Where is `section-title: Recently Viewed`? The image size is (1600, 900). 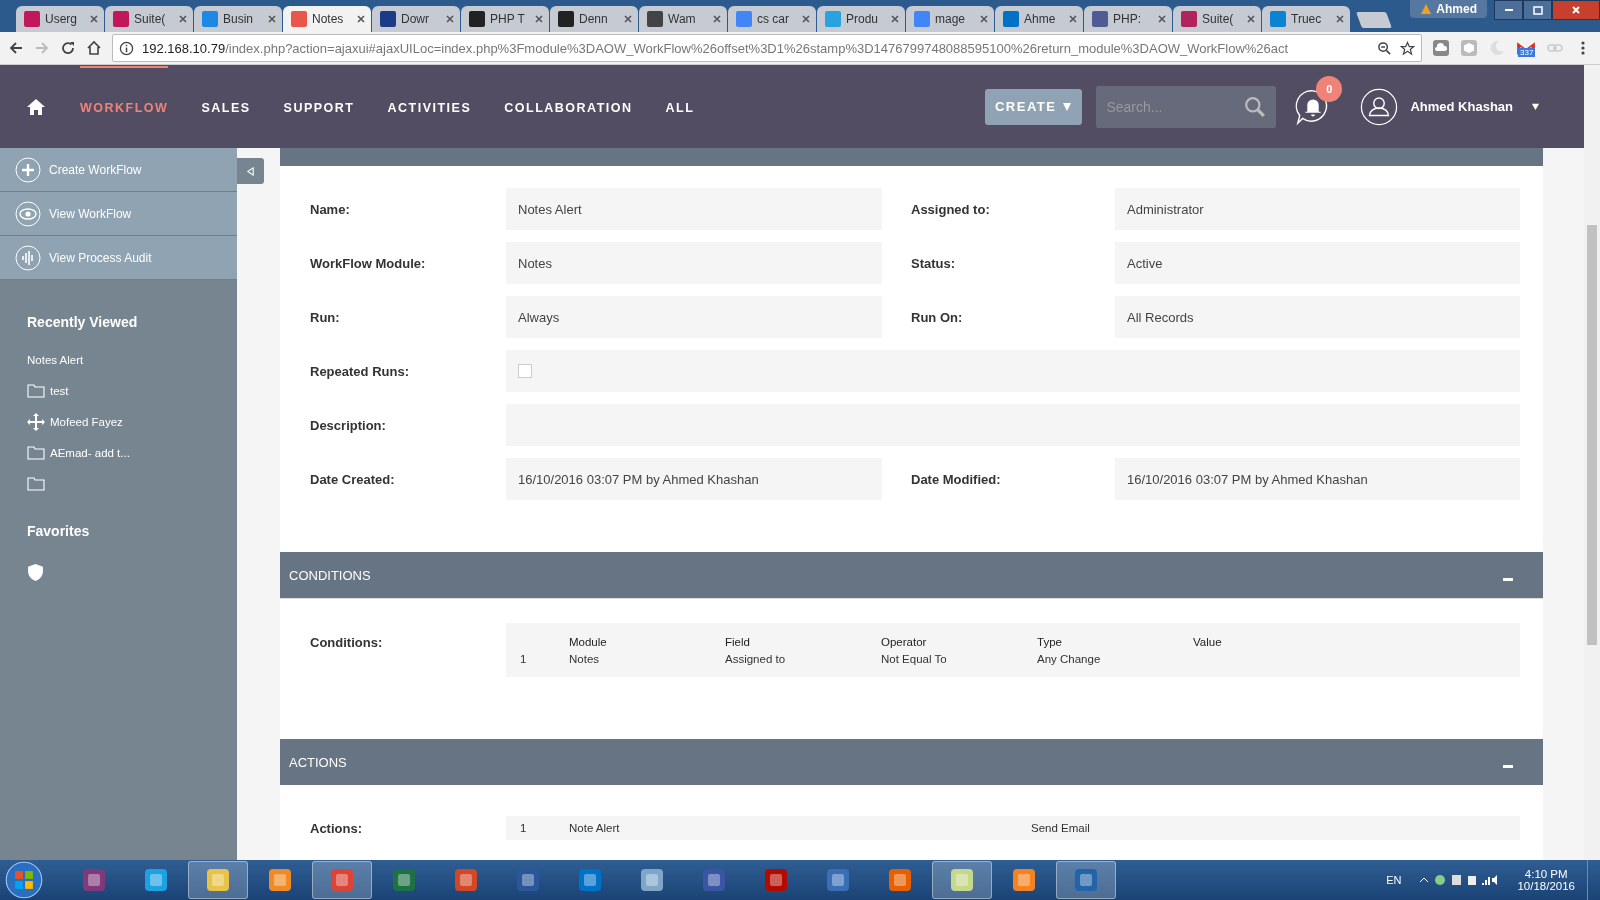 section-title: Recently Viewed is located at coordinates (83, 322).